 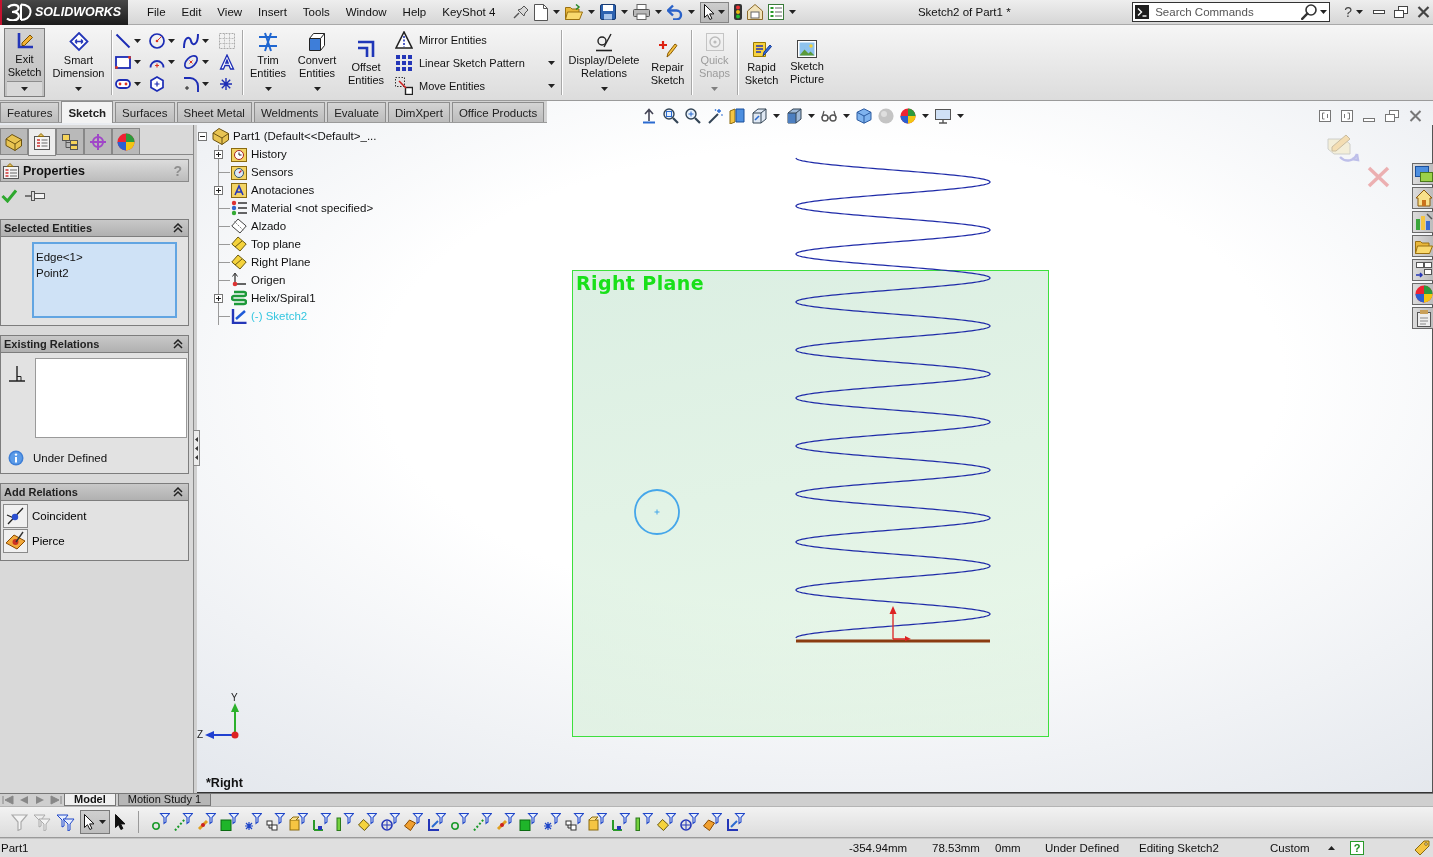 What do you see at coordinates (272, 172) in the screenshot?
I see `tree-item: Sensors` at bounding box center [272, 172].